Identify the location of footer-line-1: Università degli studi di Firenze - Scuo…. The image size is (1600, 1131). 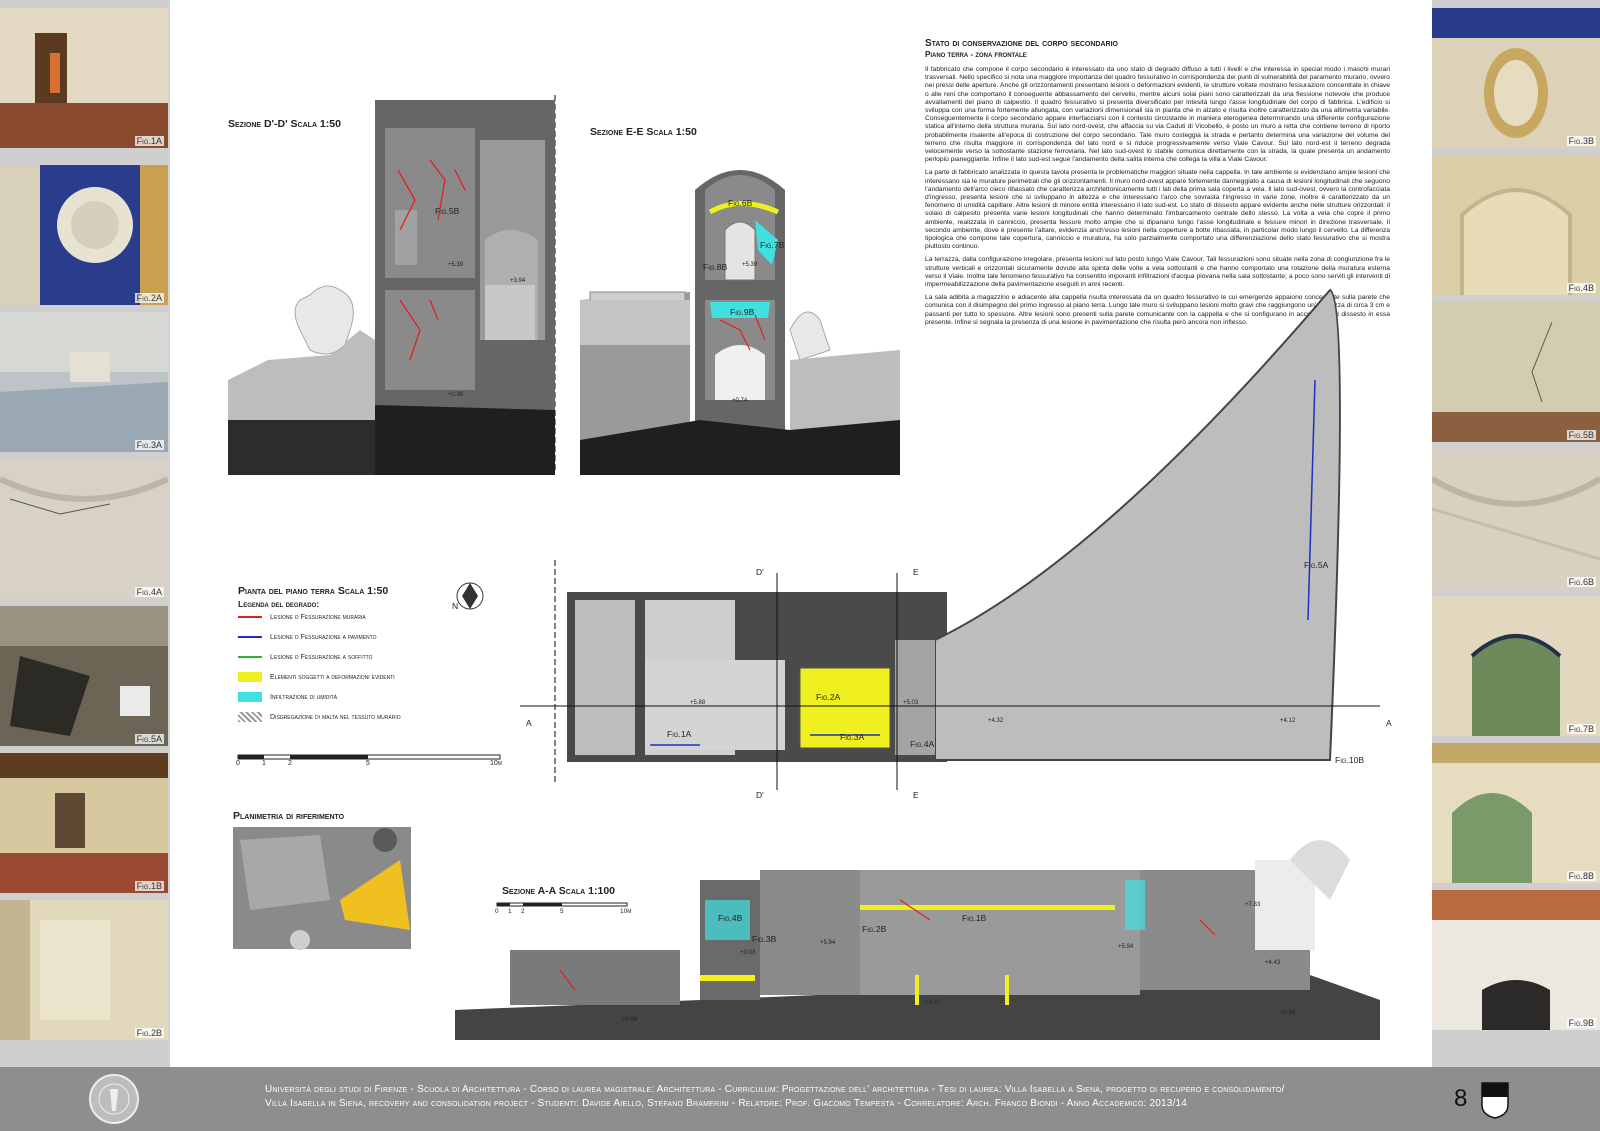
(775, 1089).